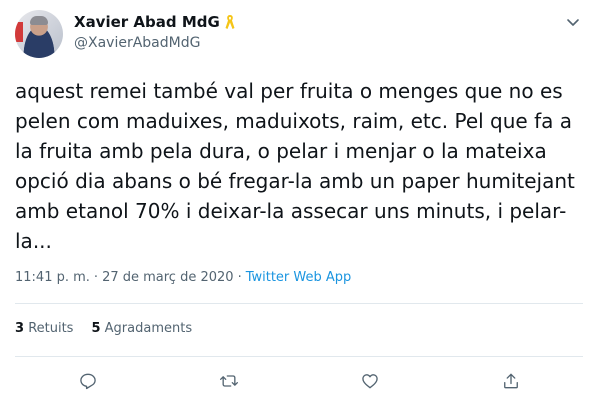  I want to click on reply-icon, so click(88, 381).